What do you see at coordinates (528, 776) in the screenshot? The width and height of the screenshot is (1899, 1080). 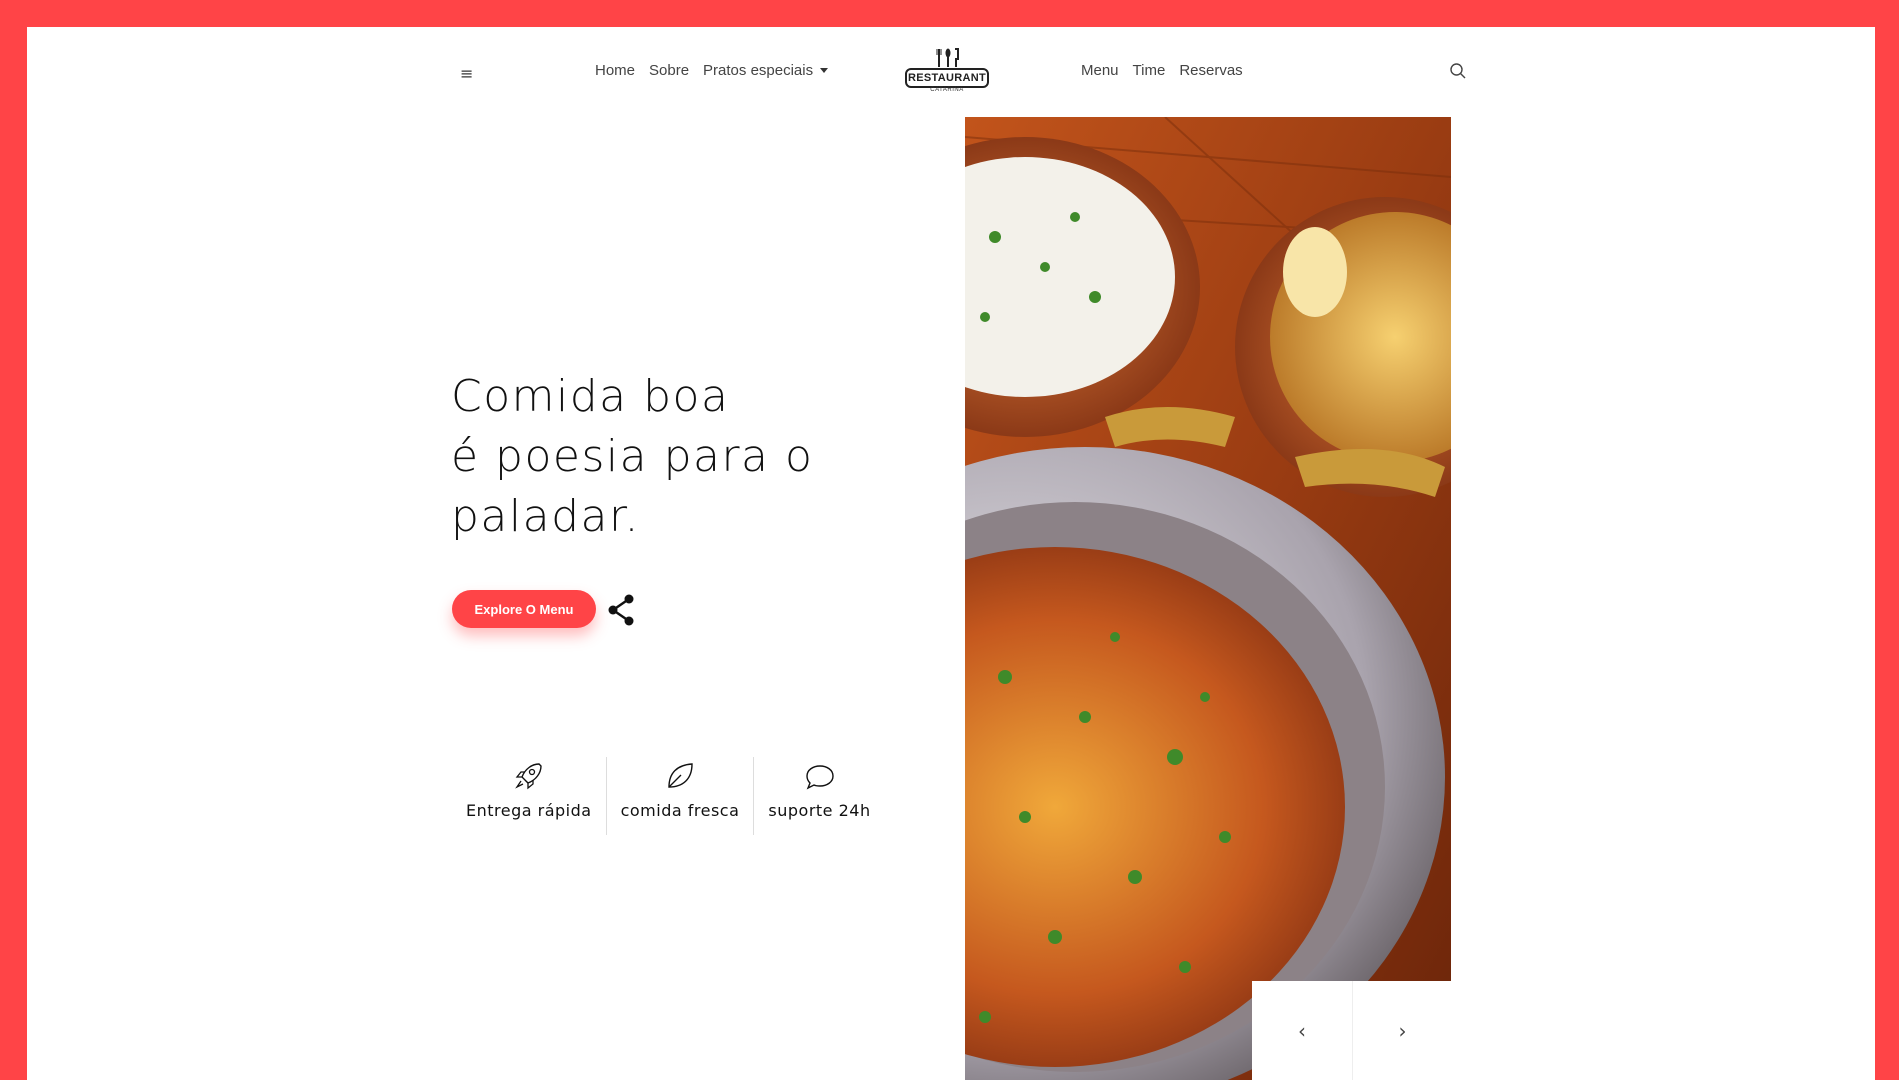 I see `rocket-icon` at bounding box center [528, 776].